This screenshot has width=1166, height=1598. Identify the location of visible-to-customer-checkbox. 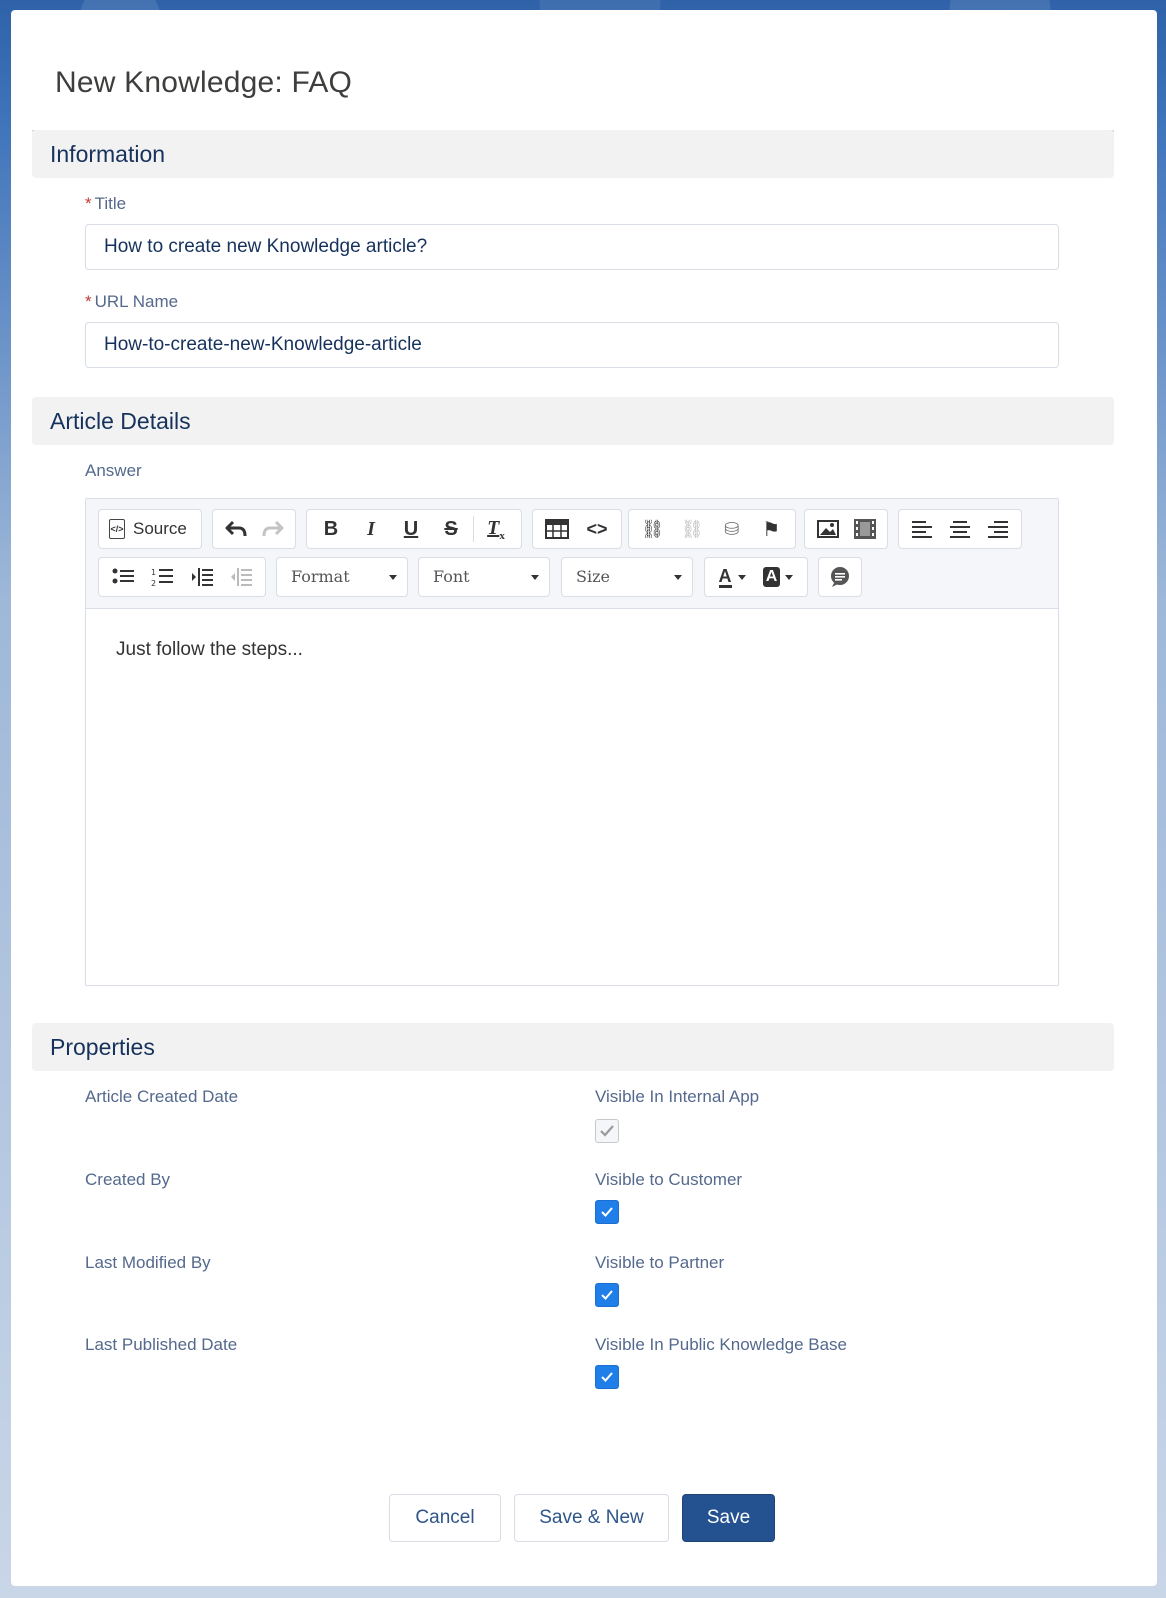
(607, 1212).